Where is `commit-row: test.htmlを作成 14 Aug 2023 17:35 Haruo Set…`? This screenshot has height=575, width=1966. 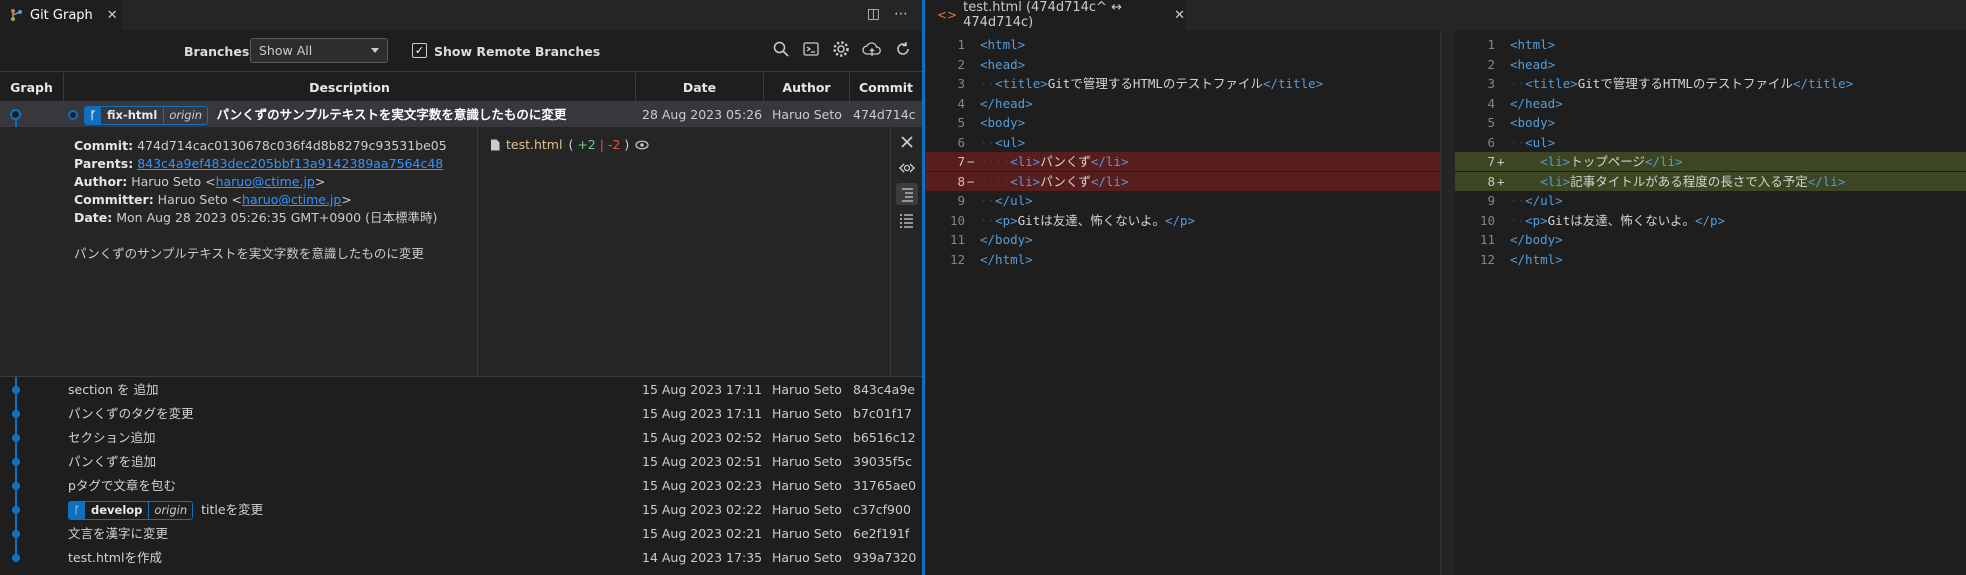
commit-row: test.htmlを作成 14 Aug 2023 17:35 Haruo Set… is located at coordinates (461, 558).